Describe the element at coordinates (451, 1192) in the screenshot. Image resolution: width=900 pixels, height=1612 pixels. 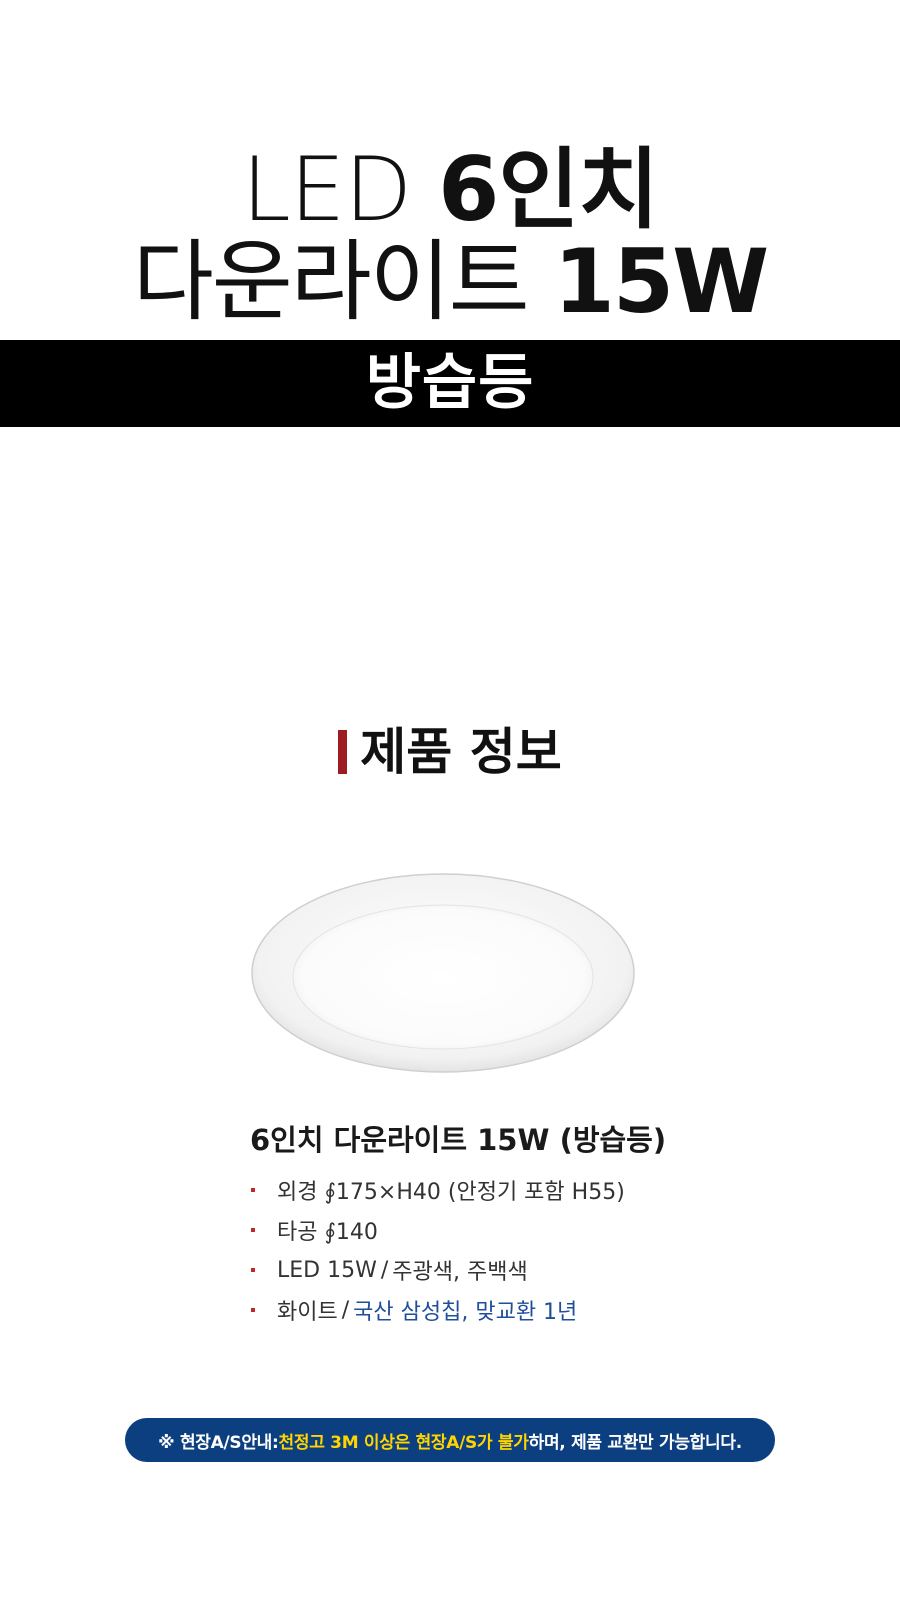
I see `spec-text: 외경 ∮175×H40 (안정기 포함 H55)` at that location.